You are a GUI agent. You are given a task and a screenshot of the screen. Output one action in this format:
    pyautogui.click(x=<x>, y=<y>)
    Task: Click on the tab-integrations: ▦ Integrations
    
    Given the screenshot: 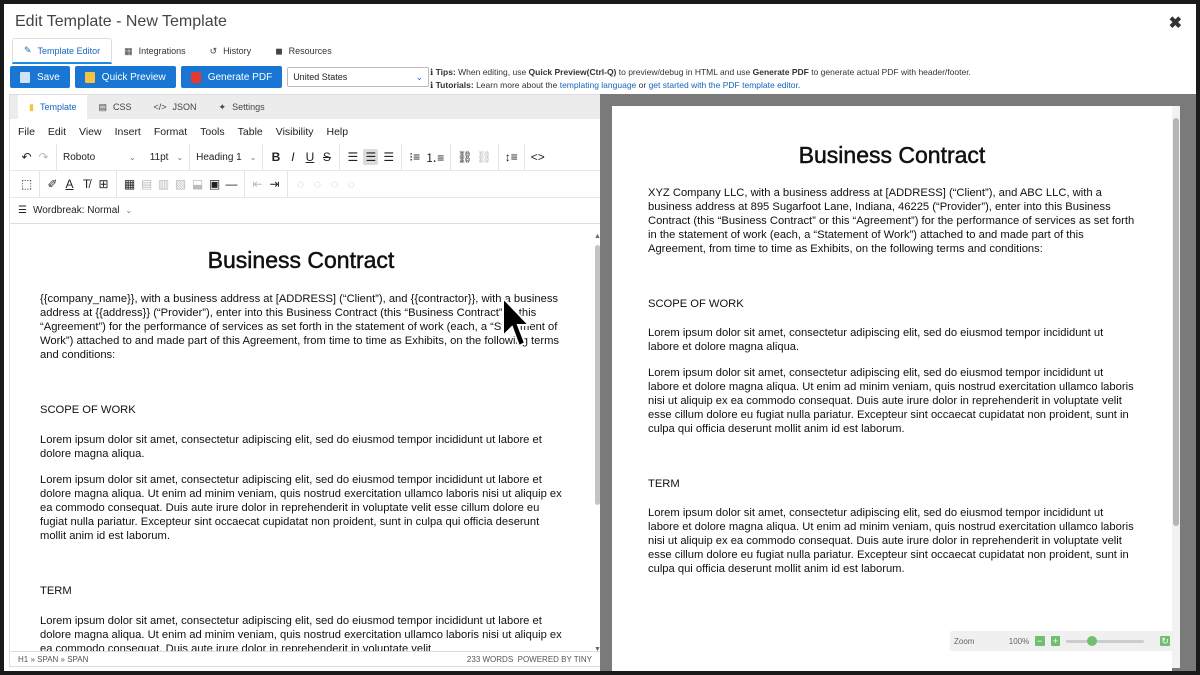 What is the action you would take?
    pyautogui.click(x=155, y=51)
    